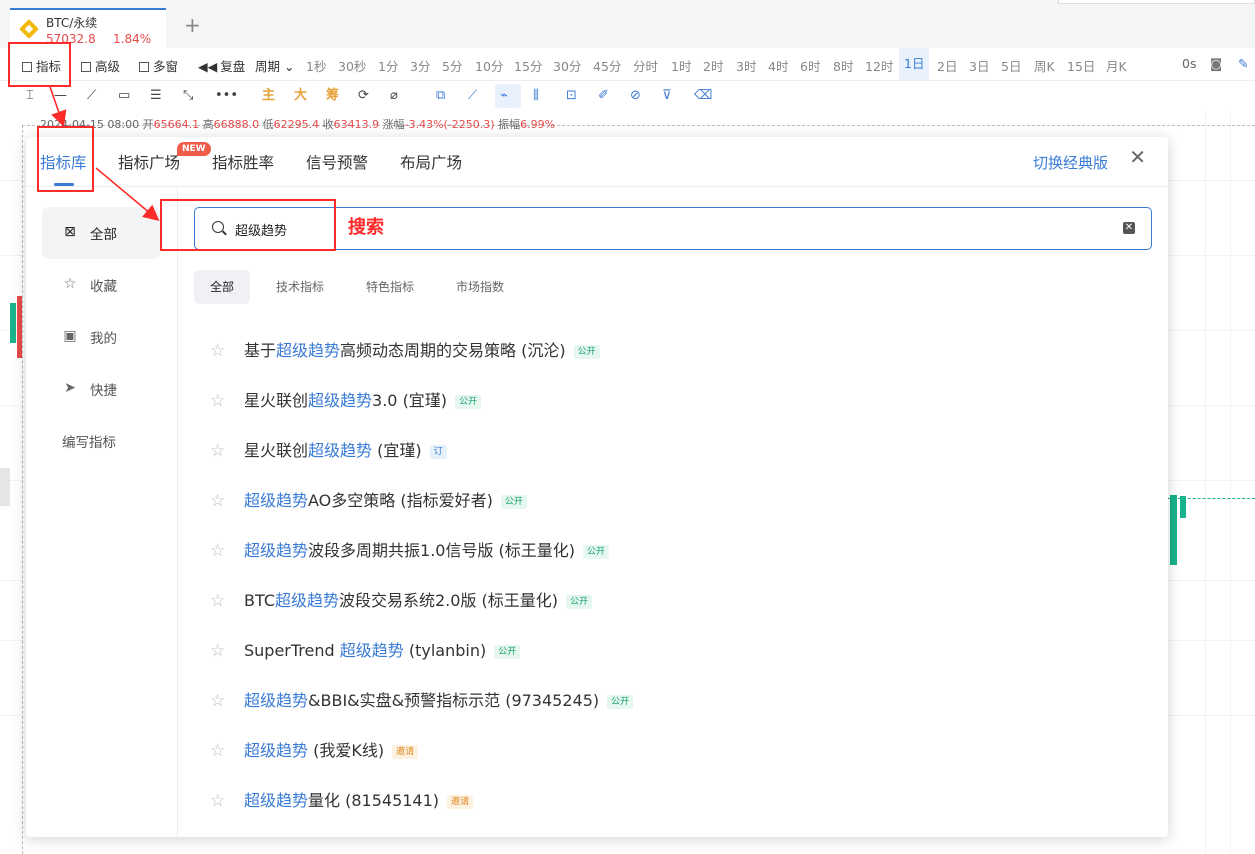  What do you see at coordinates (810, 65) in the screenshot?
I see `period-option: 6时` at bounding box center [810, 65].